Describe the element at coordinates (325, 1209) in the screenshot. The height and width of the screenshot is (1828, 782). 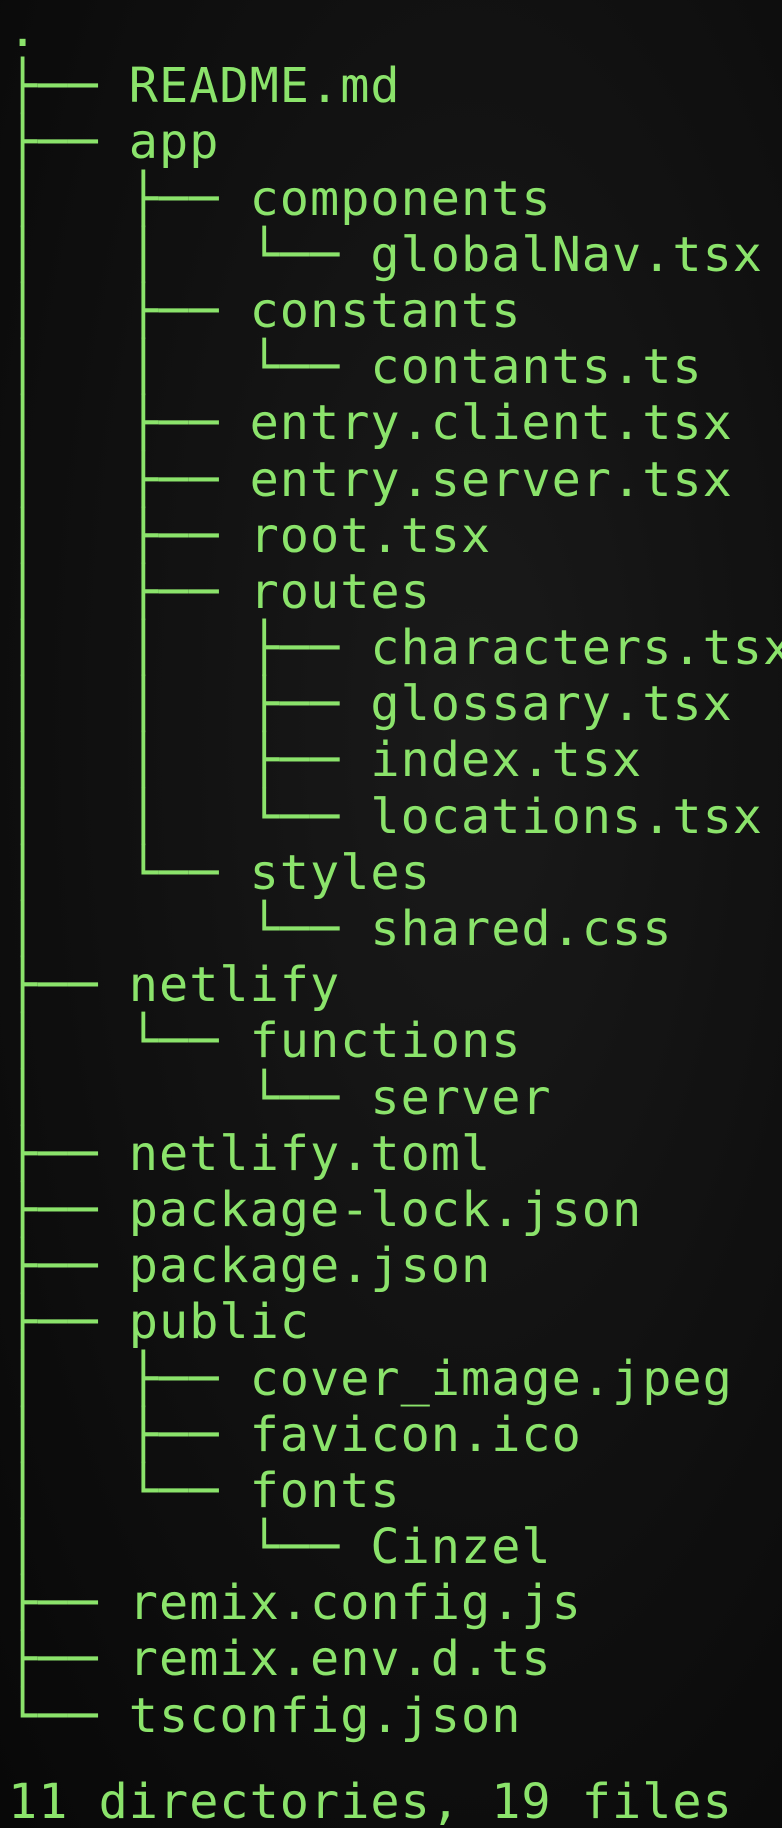
I see `tree-line: ├── package-lock.json` at that location.